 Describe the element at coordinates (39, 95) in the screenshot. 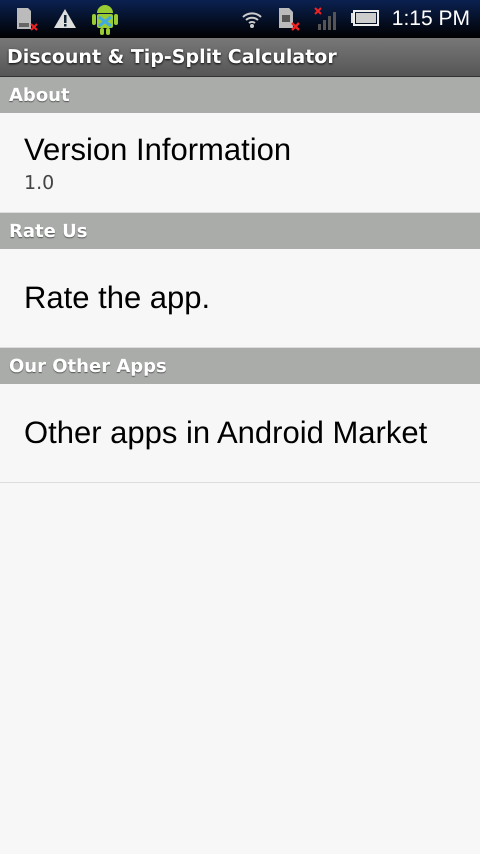

I see `section-title: About` at that location.